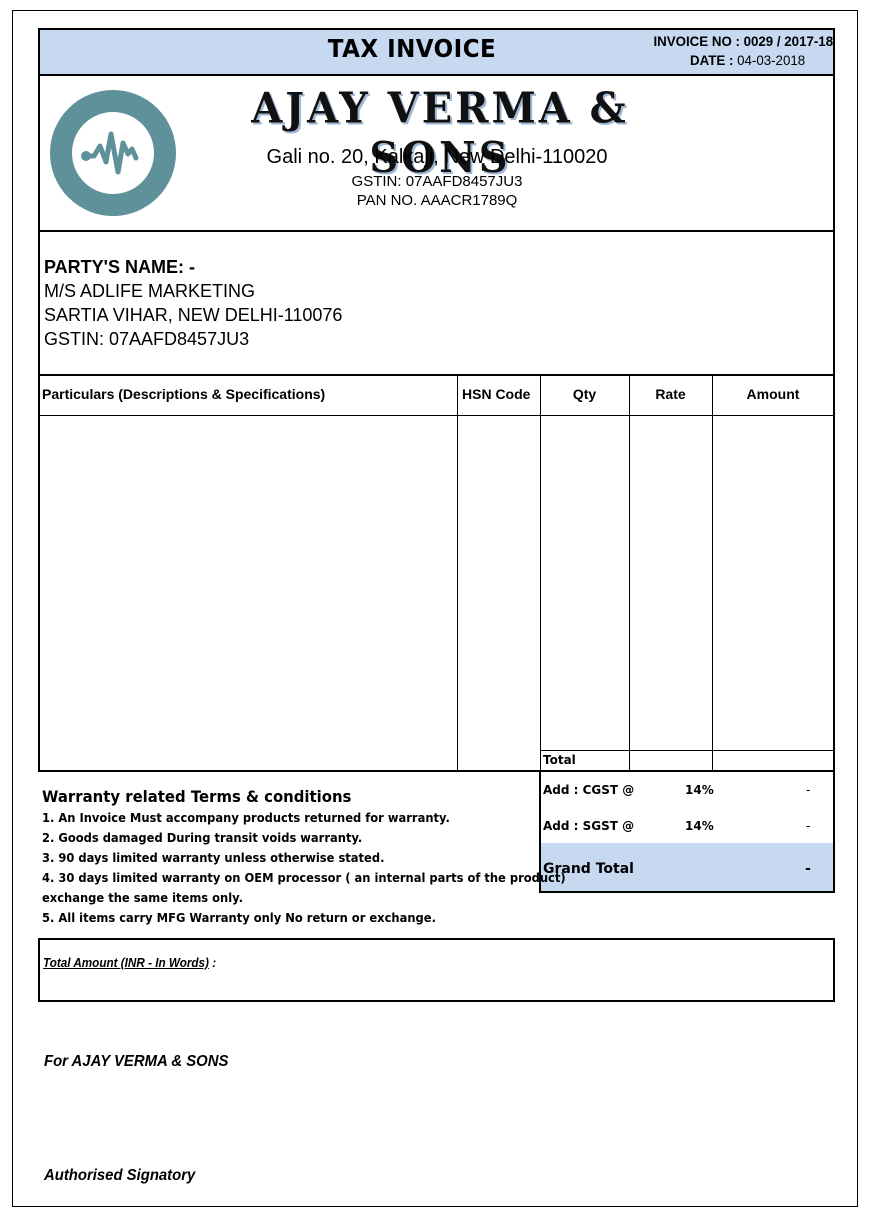 The image size is (881, 1227). Describe the element at coordinates (437, 181) in the screenshot. I see `company-gstin: GSTIN: 07AAFD8457JU3` at that location.